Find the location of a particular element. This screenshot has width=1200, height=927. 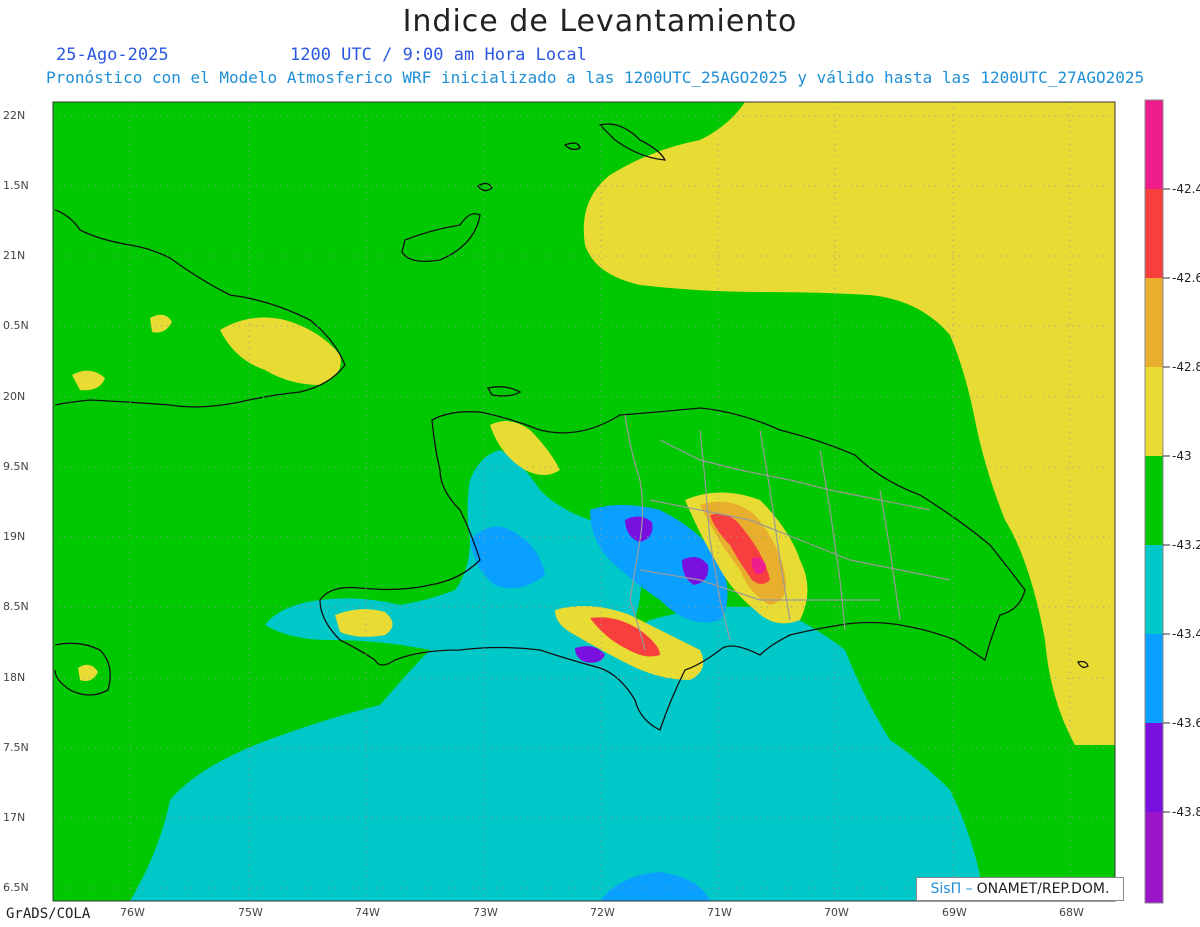

colorbar is located at coordinates (1157, 501).